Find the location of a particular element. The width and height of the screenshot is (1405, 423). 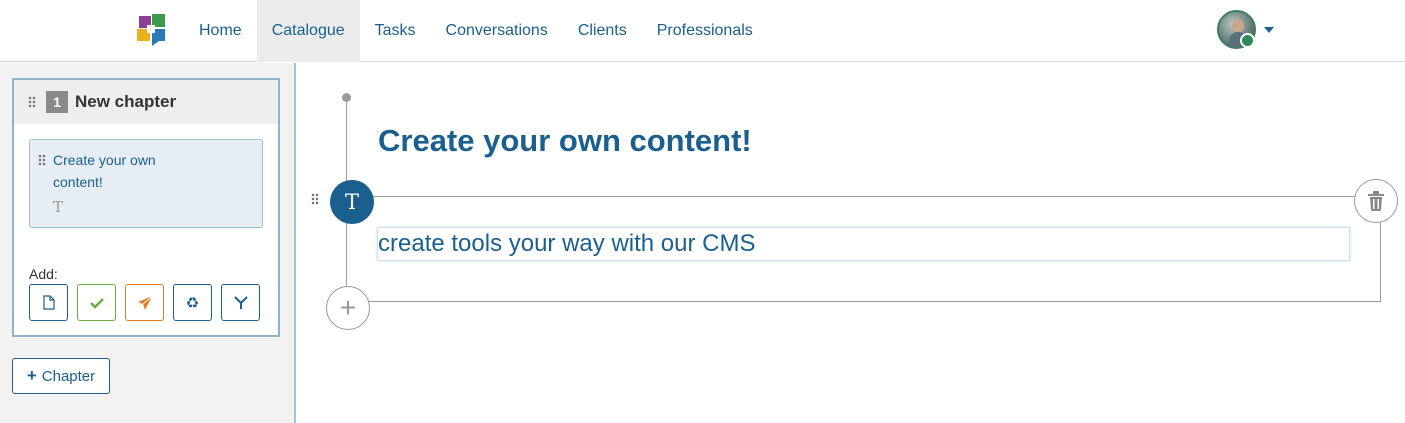

online-status-badge is located at coordinates (1247, 40).